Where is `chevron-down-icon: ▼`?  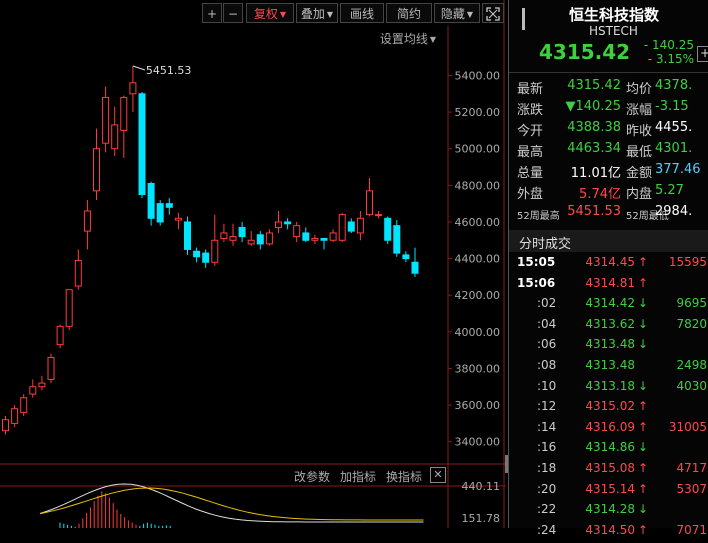
chevron-down-icon: ▼ is located at coordinates (432, 39).